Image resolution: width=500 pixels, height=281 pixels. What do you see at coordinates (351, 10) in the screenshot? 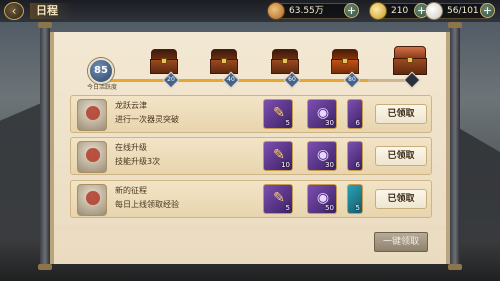
I see `add-copper-button: +` at bounding box center [351, 10].